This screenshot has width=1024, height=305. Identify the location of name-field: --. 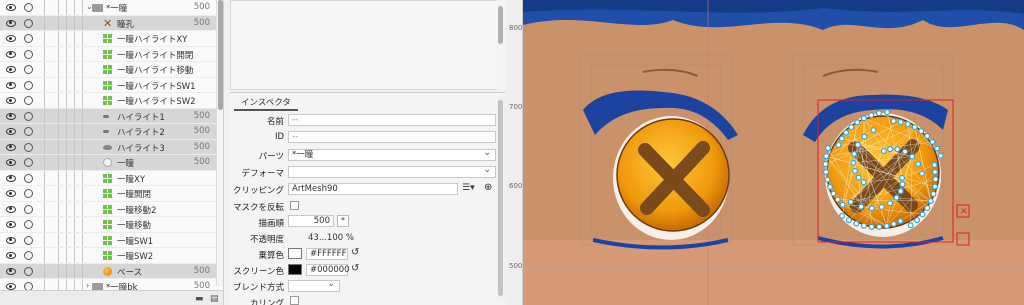
(392, 120).